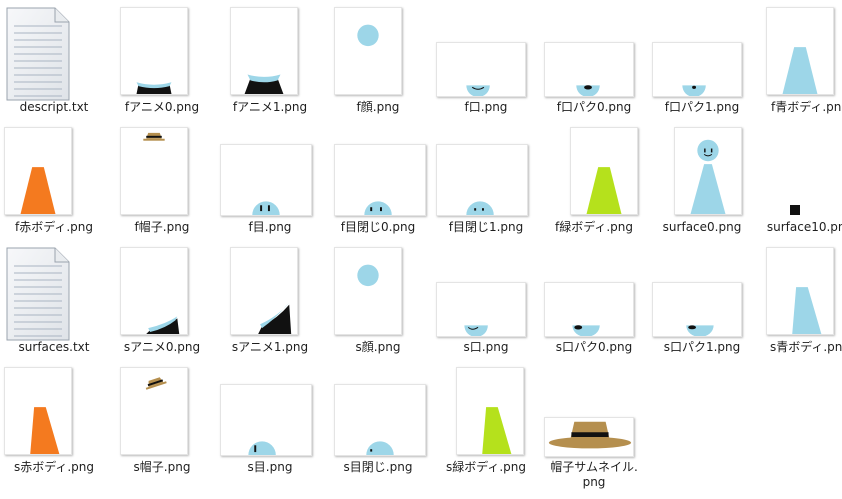 The width and height of the screenshot is (842, 499). I want to click on file-item: f青ボディ.png, so click(799, 60).